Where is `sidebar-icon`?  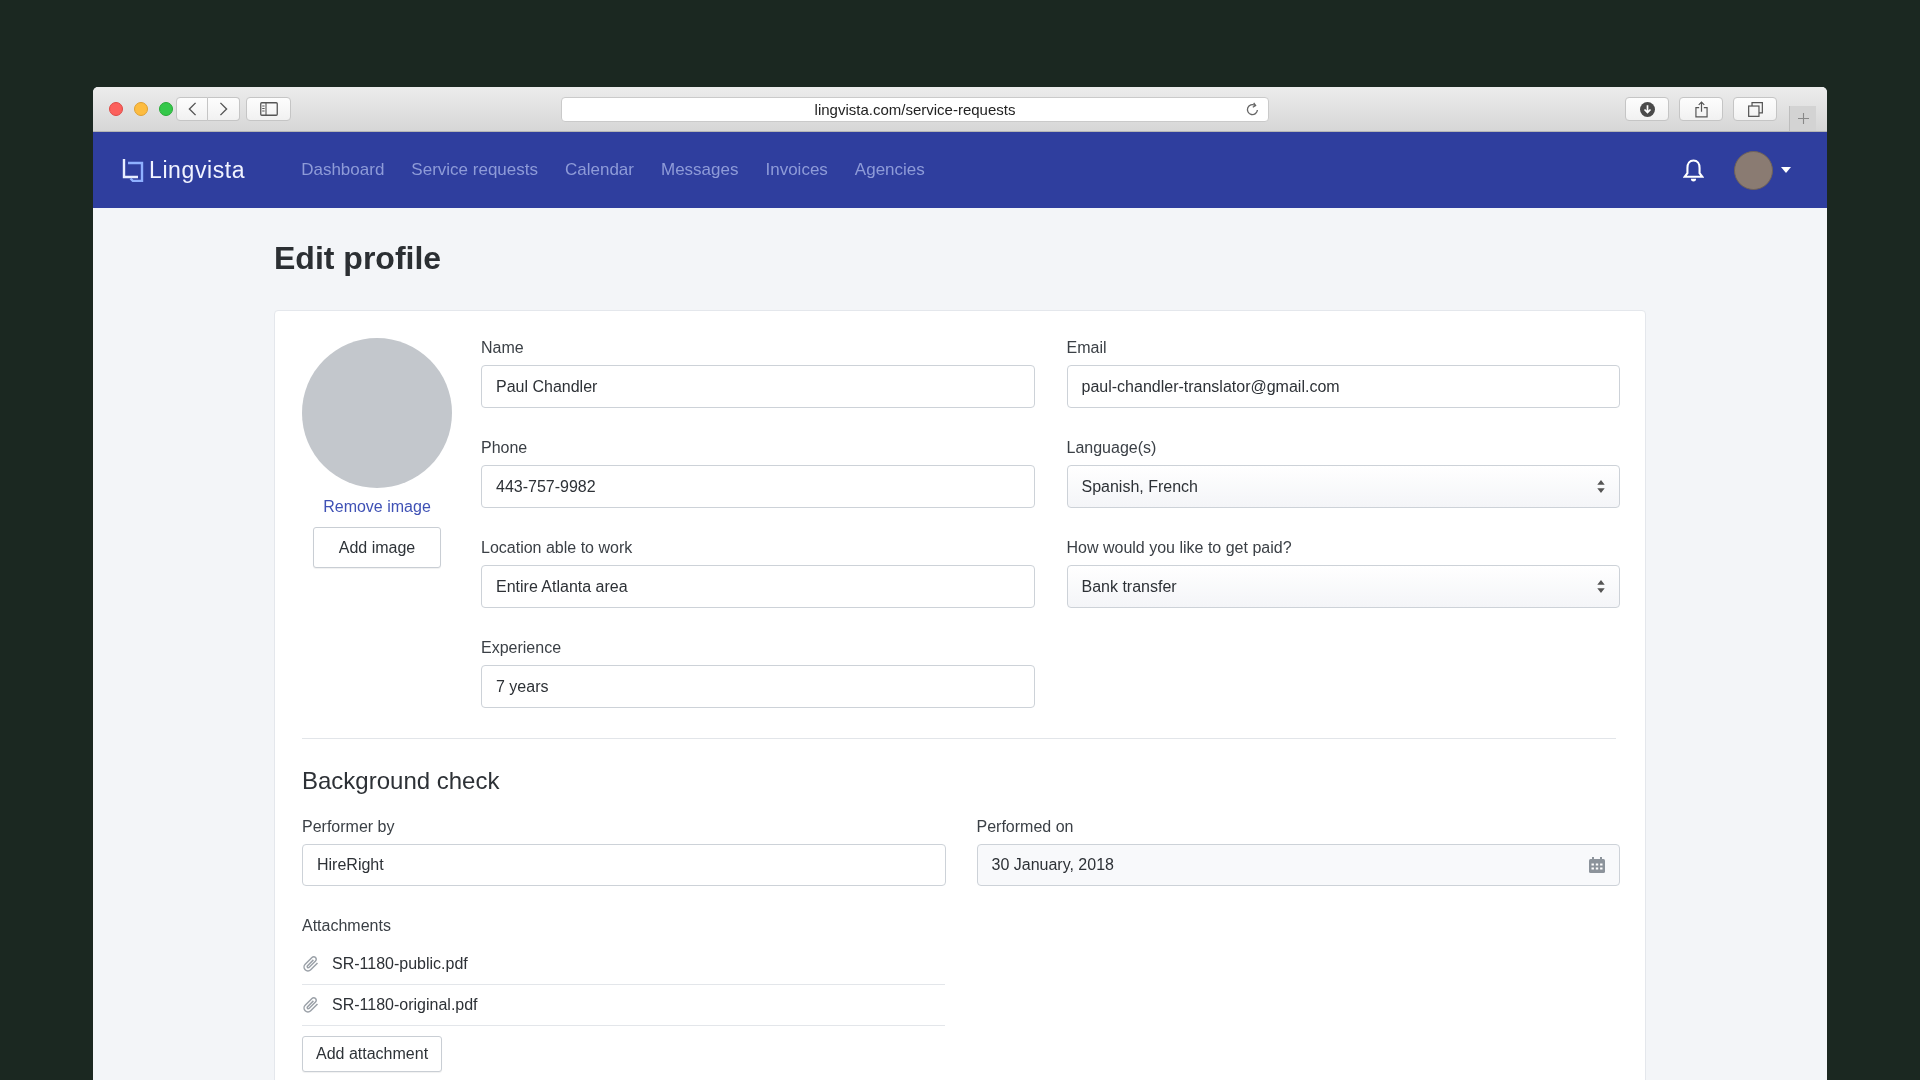
sidebar-icon is located at coordinates (268, 109).